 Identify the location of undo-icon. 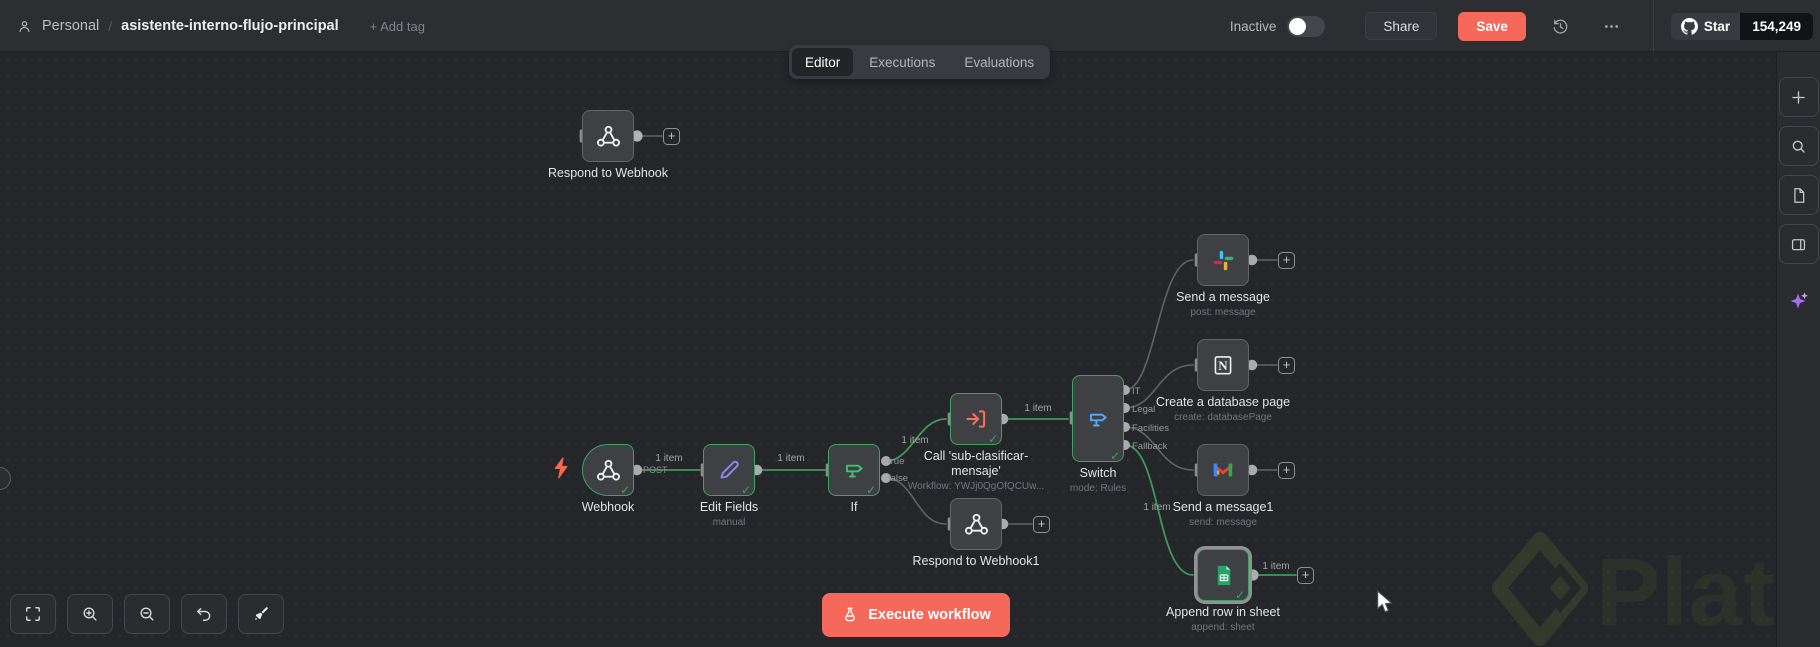
(204, 614).